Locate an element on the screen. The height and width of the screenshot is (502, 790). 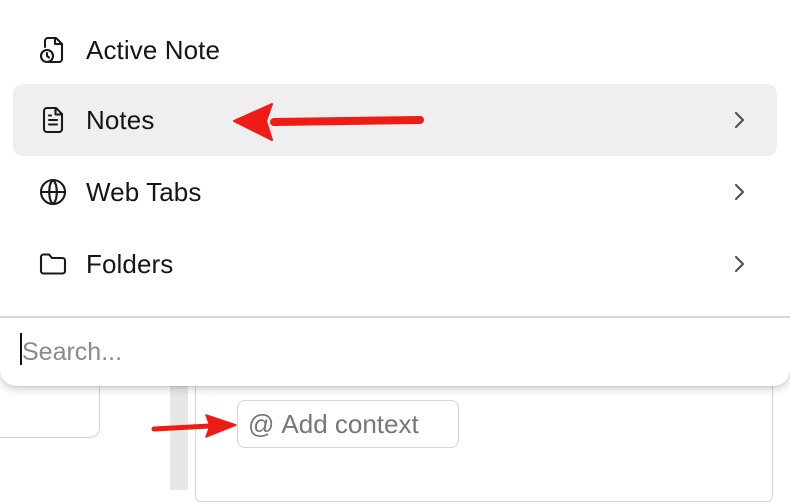
menu-item-active-note: Active Note is located at coordinates (395, 50).